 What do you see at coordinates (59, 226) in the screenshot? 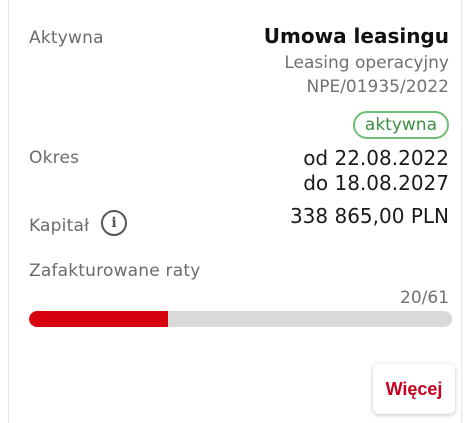
I see `capital-label: Kapitał` at bounding box center [59, 226].